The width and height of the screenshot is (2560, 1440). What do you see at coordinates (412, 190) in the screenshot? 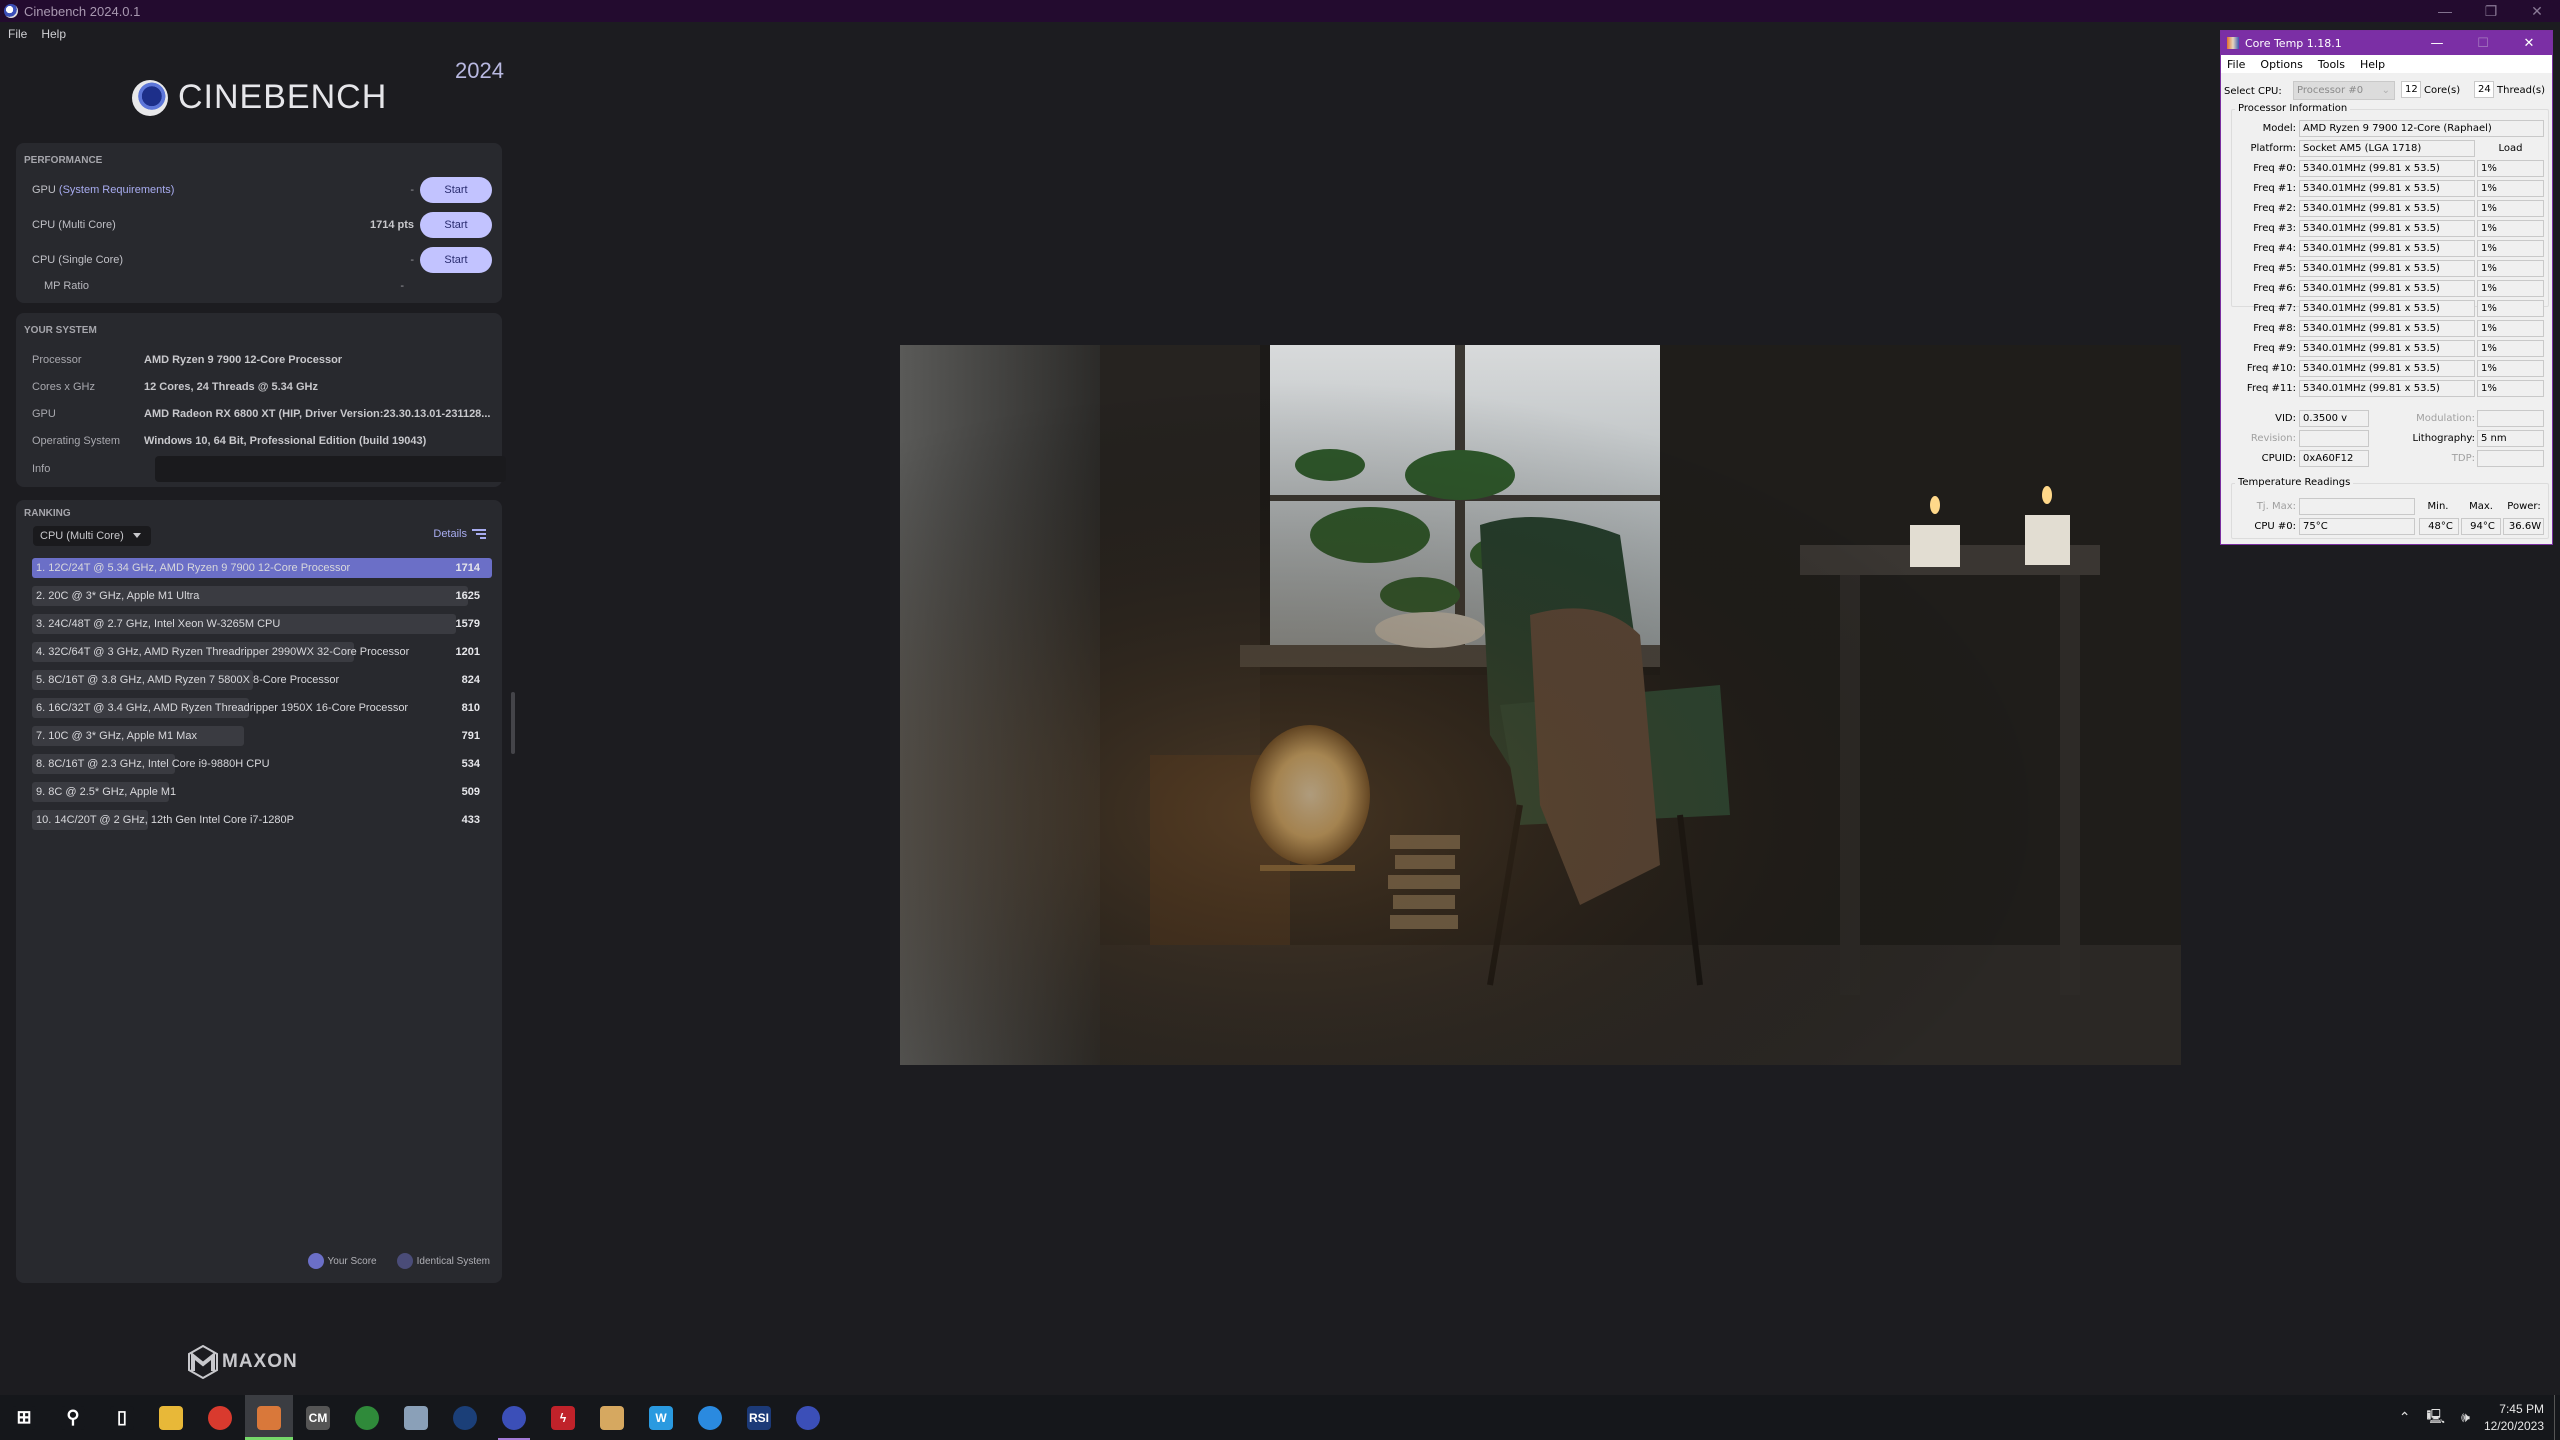
I see `perf-value-gpu: -` at bounding box center [412, 190].